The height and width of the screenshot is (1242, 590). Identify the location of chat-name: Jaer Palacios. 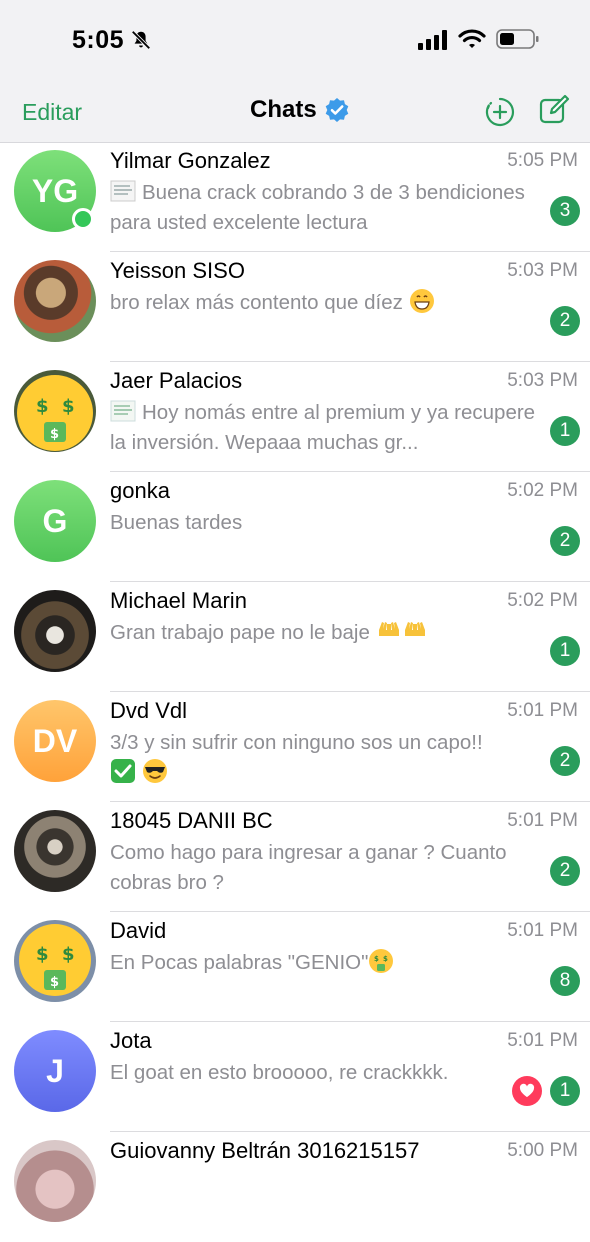
(176, 380).